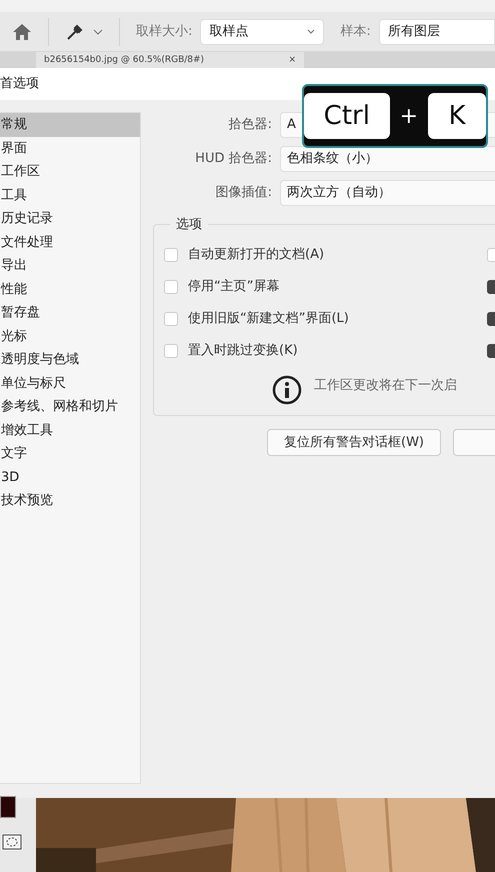  Describe the element at coordinates (287, 390) in the screenshot. I see `info-icon` at that location.